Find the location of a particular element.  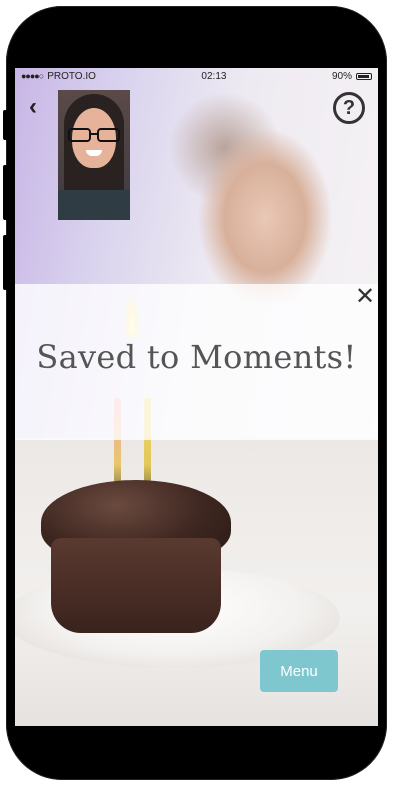

signal-icon: ●●●●○ is located at coordinates (32, 76).